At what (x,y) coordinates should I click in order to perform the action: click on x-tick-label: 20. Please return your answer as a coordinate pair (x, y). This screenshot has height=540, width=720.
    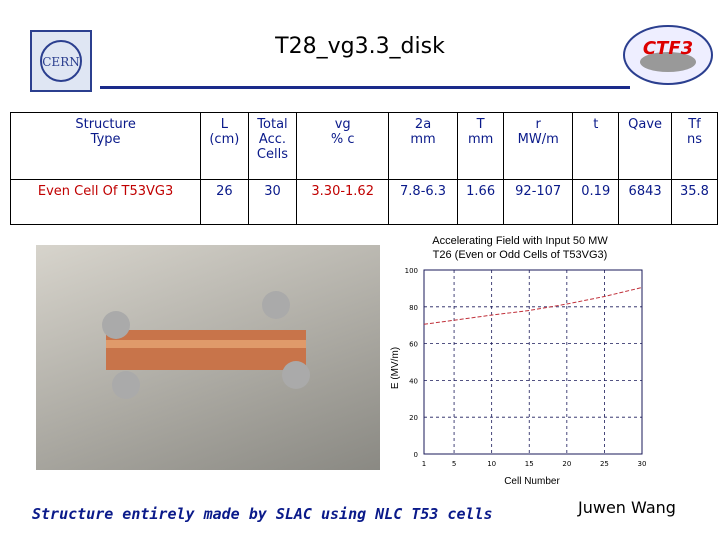
    Looking at the image, I should click on (566, 464).